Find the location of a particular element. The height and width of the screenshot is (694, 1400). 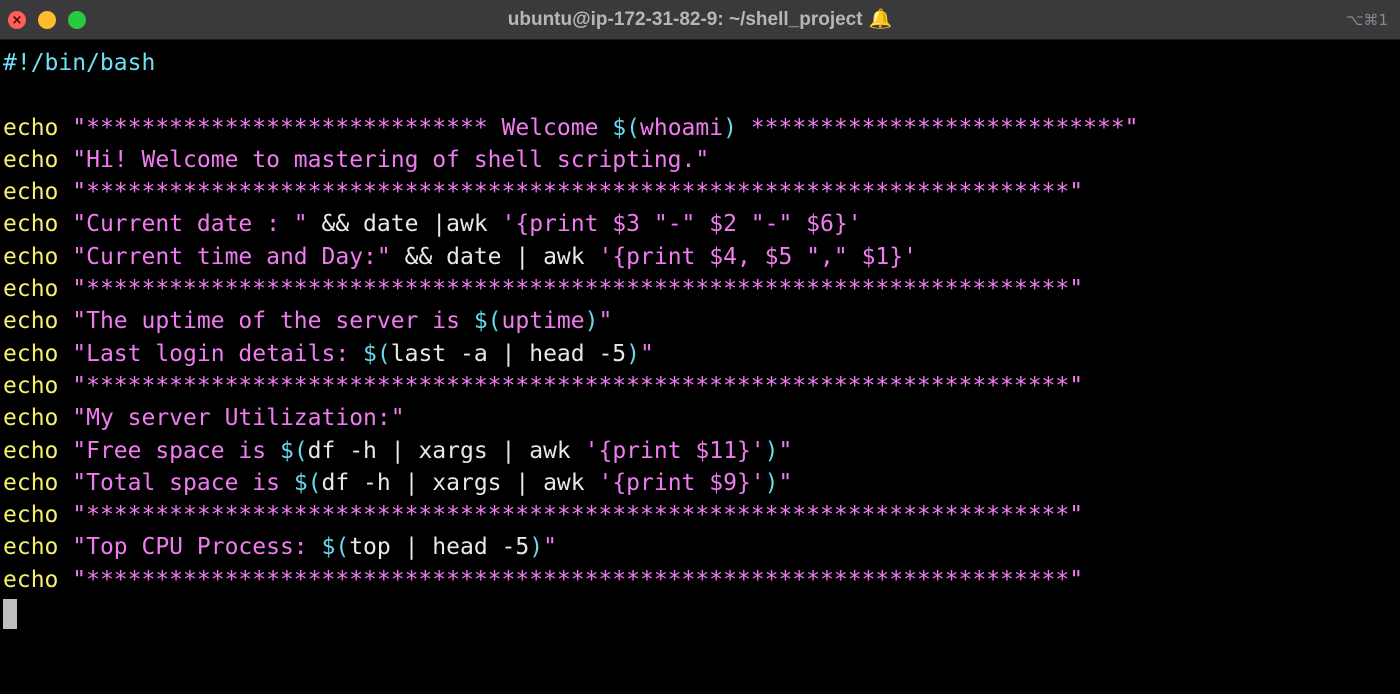

window-shortcut-label: ⌥⌘1 is located at coordinates (1367, 20).